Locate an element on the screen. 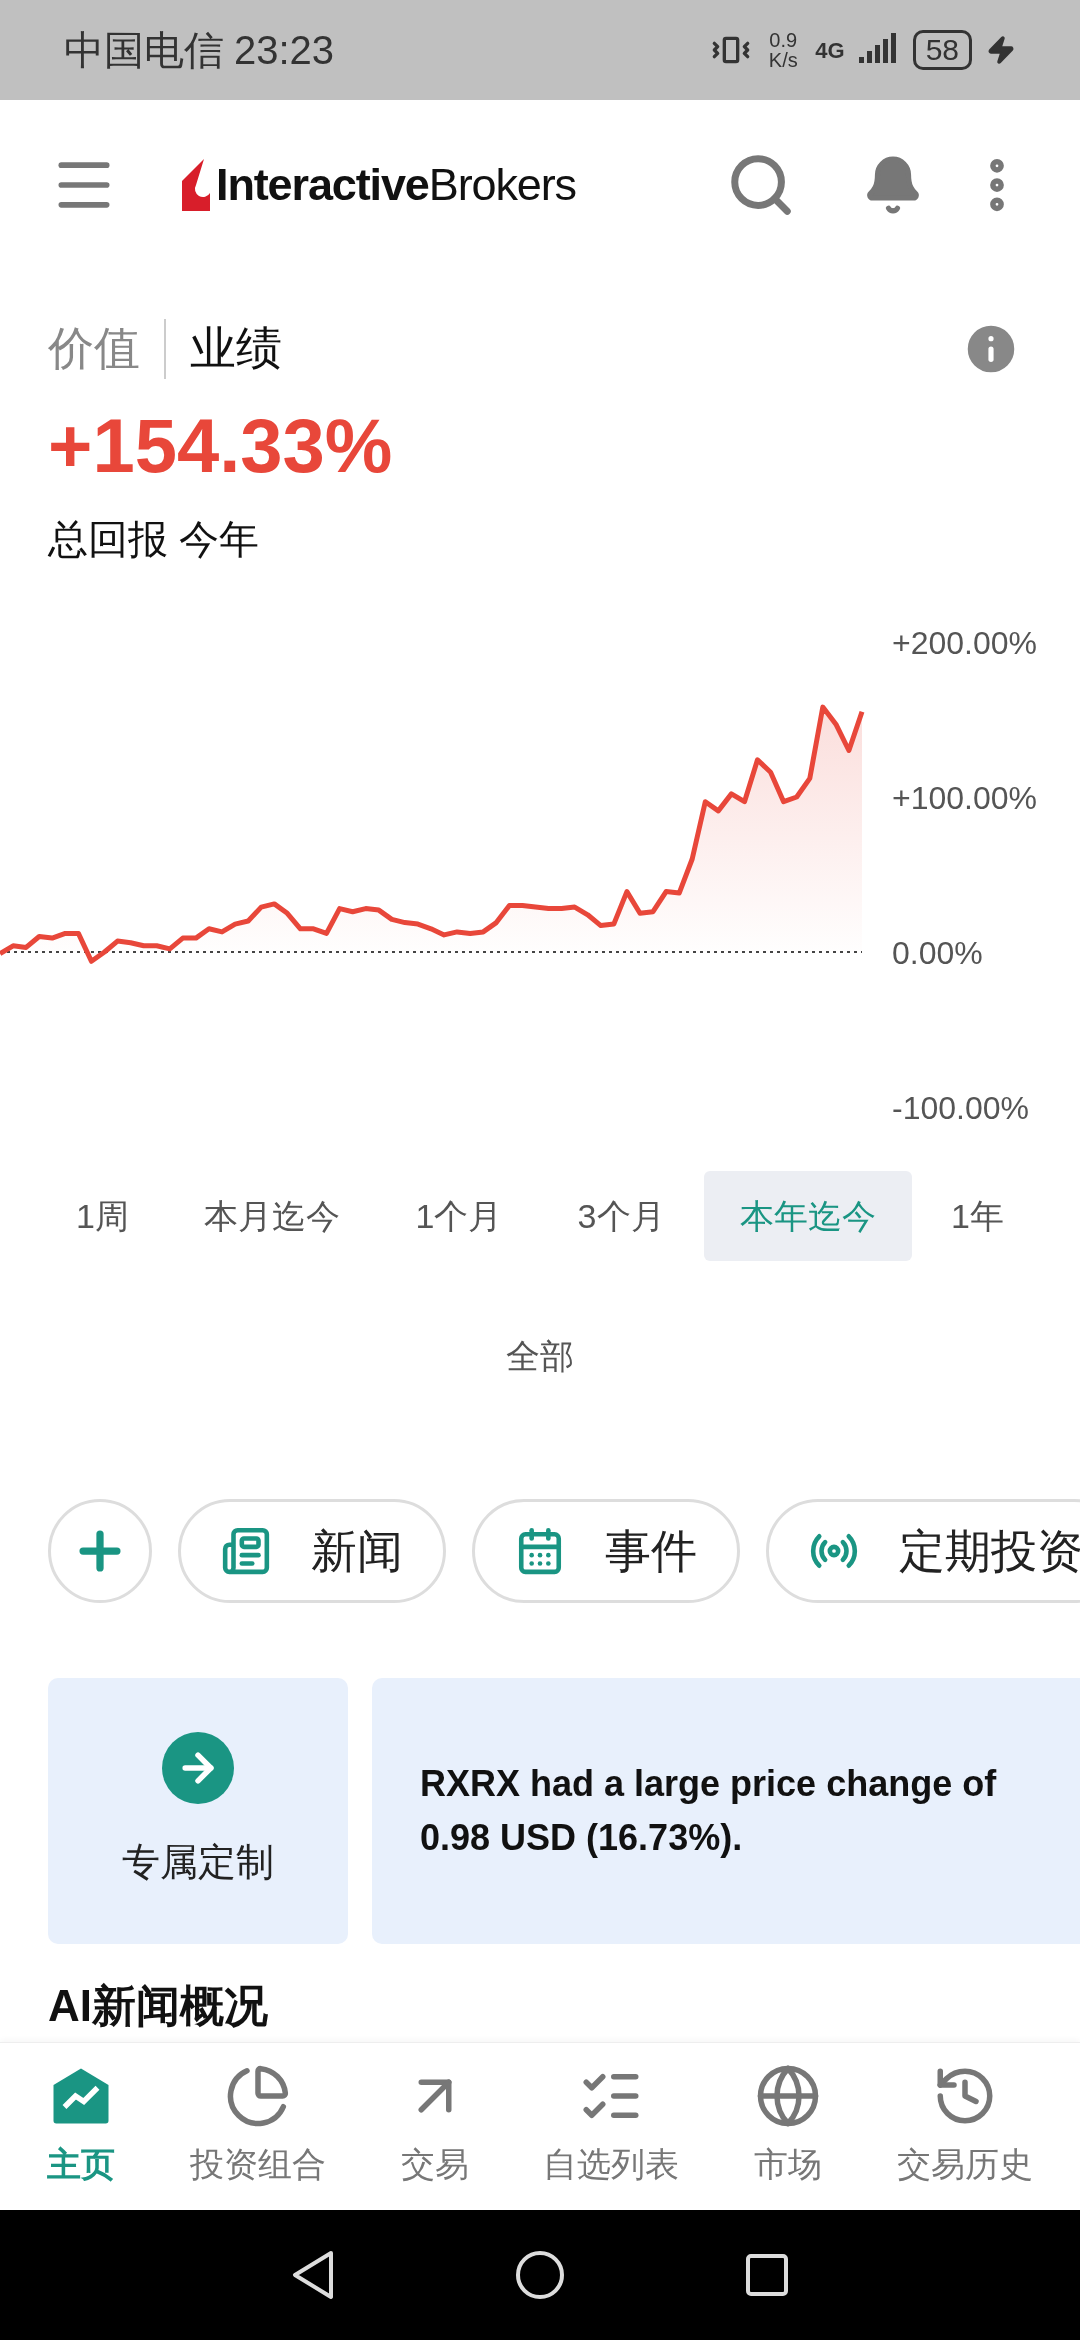 The width and height of the screenshot is (1080, 2340). network-text: 4G is located at coordinates (830, 50).